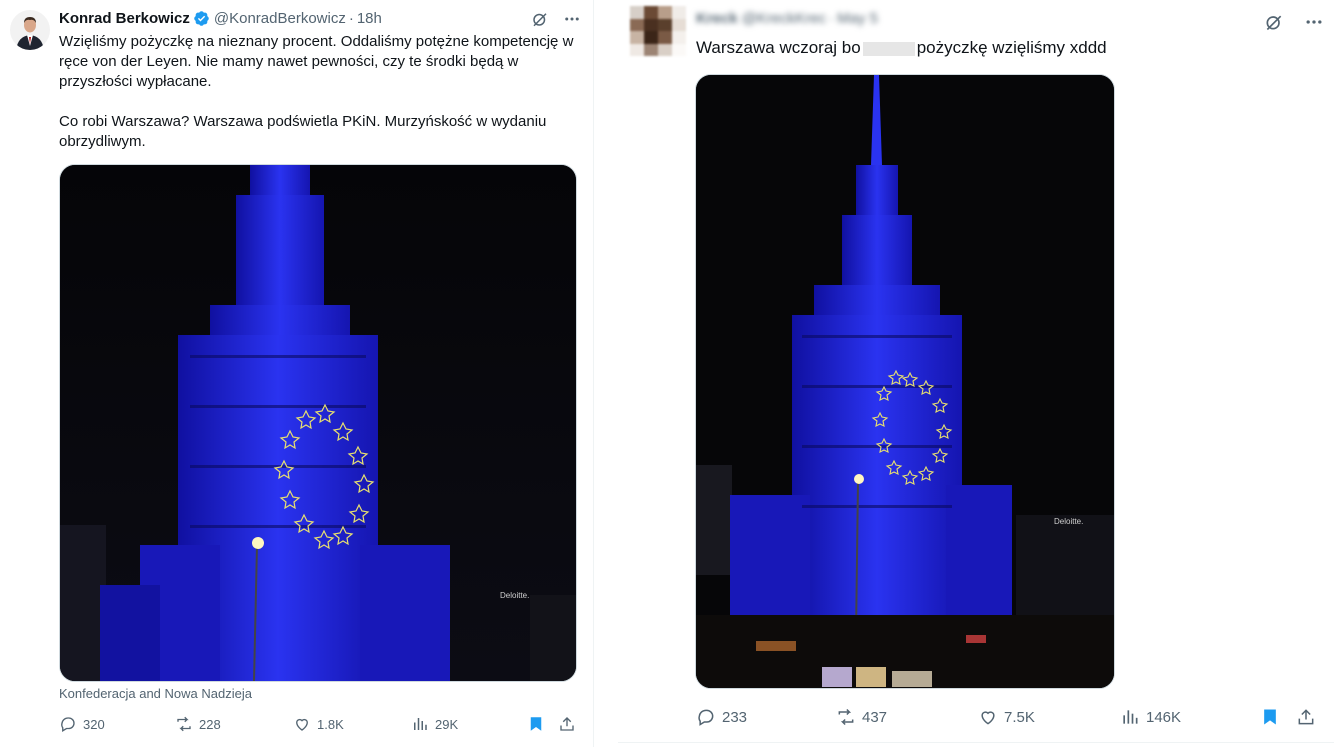 The image size is (1334, 747). I want to click on tweet-header: Konrad Berkowicz @KonradBerkowicz · 18h, so click(220, 18).